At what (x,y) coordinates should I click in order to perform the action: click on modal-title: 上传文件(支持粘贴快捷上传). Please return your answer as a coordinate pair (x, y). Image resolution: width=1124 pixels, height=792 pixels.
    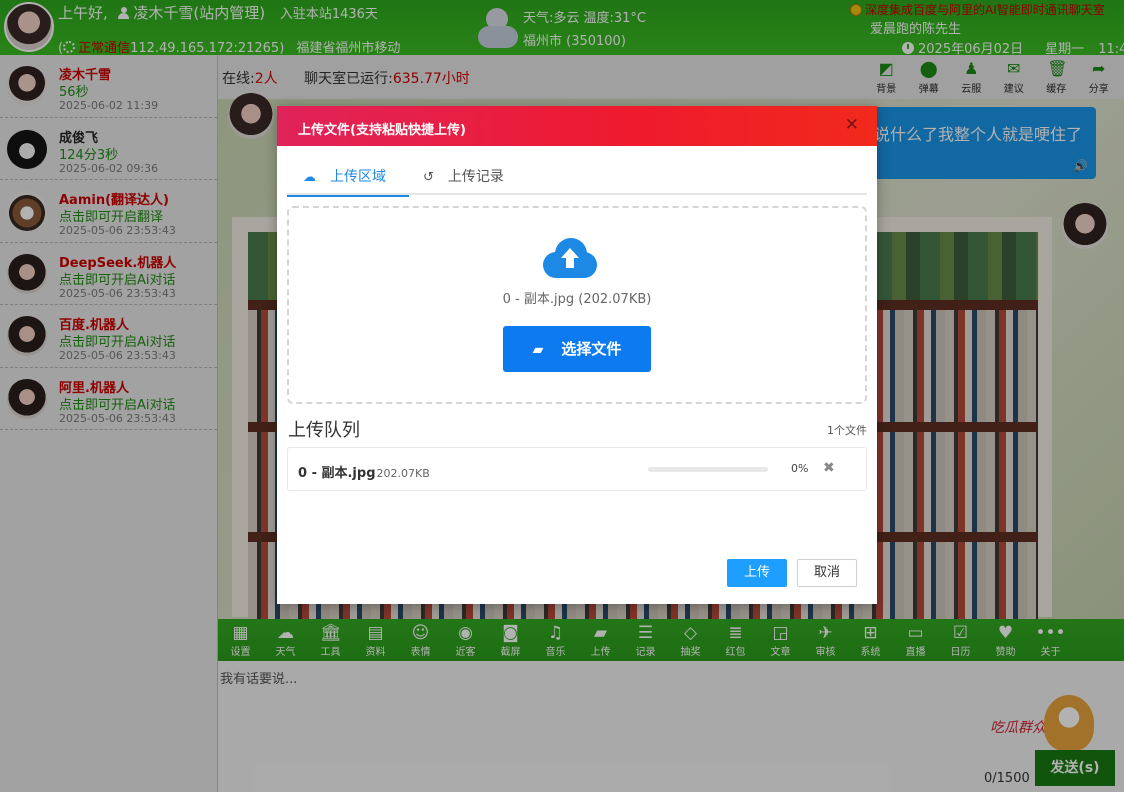
    Looking at the image, I should click on (382, 130).